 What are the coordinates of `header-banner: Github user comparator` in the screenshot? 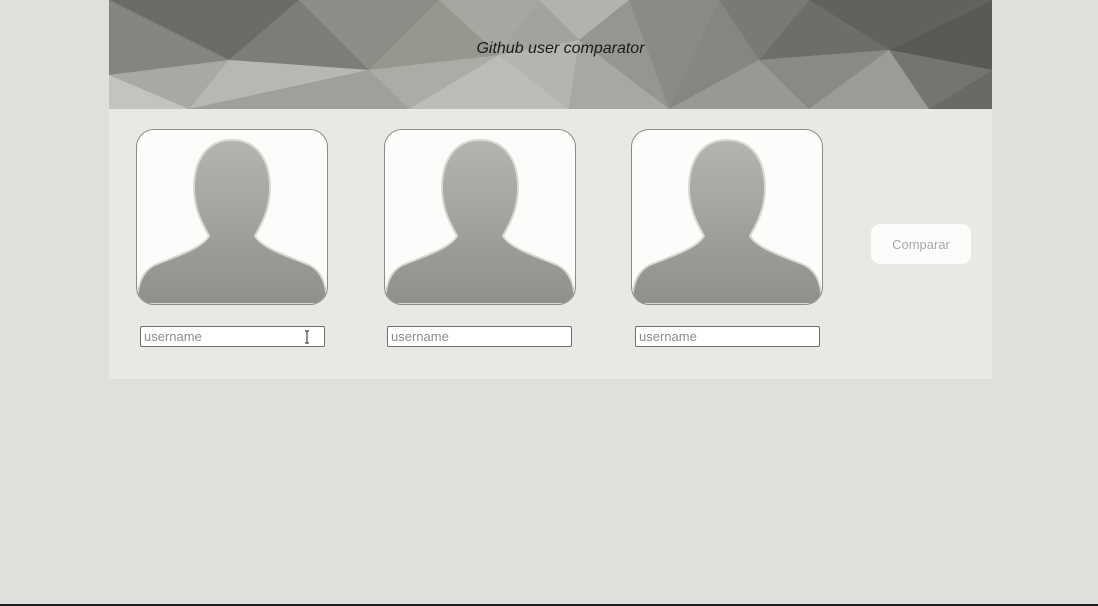 It's located at (550, 54).